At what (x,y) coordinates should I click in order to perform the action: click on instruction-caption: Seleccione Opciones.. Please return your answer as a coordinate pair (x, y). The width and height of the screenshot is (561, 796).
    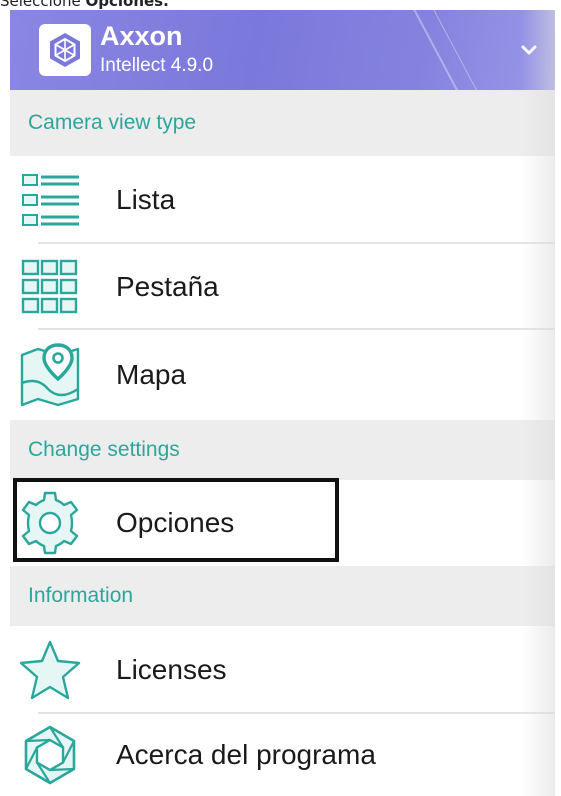
    Looking at the image, I should click on (84, 5).